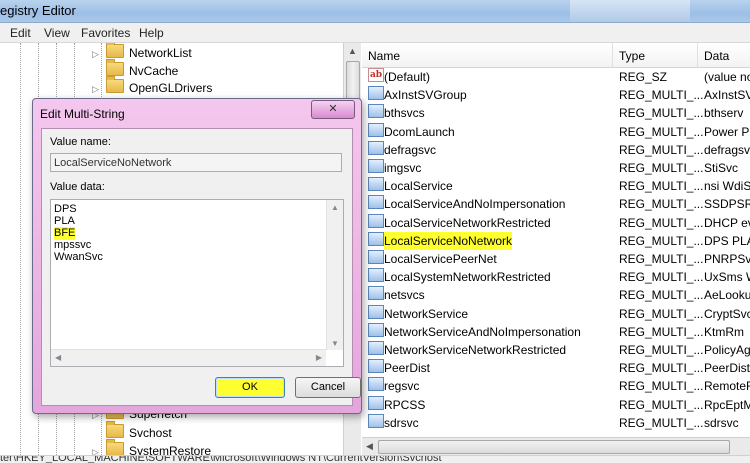 The width and height of the screenshot is (750, 463). What do you see at coordinates (402, 386) in the screenshot?
I see `value-name: regsvc` at bounding box center [402, 386].